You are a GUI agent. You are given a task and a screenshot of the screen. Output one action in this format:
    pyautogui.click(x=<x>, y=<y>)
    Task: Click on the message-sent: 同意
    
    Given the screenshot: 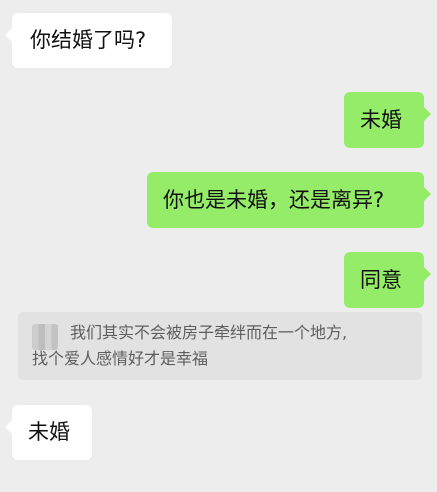 What is the action you would take?
    pyautogui.click(x=387, y=280)
    